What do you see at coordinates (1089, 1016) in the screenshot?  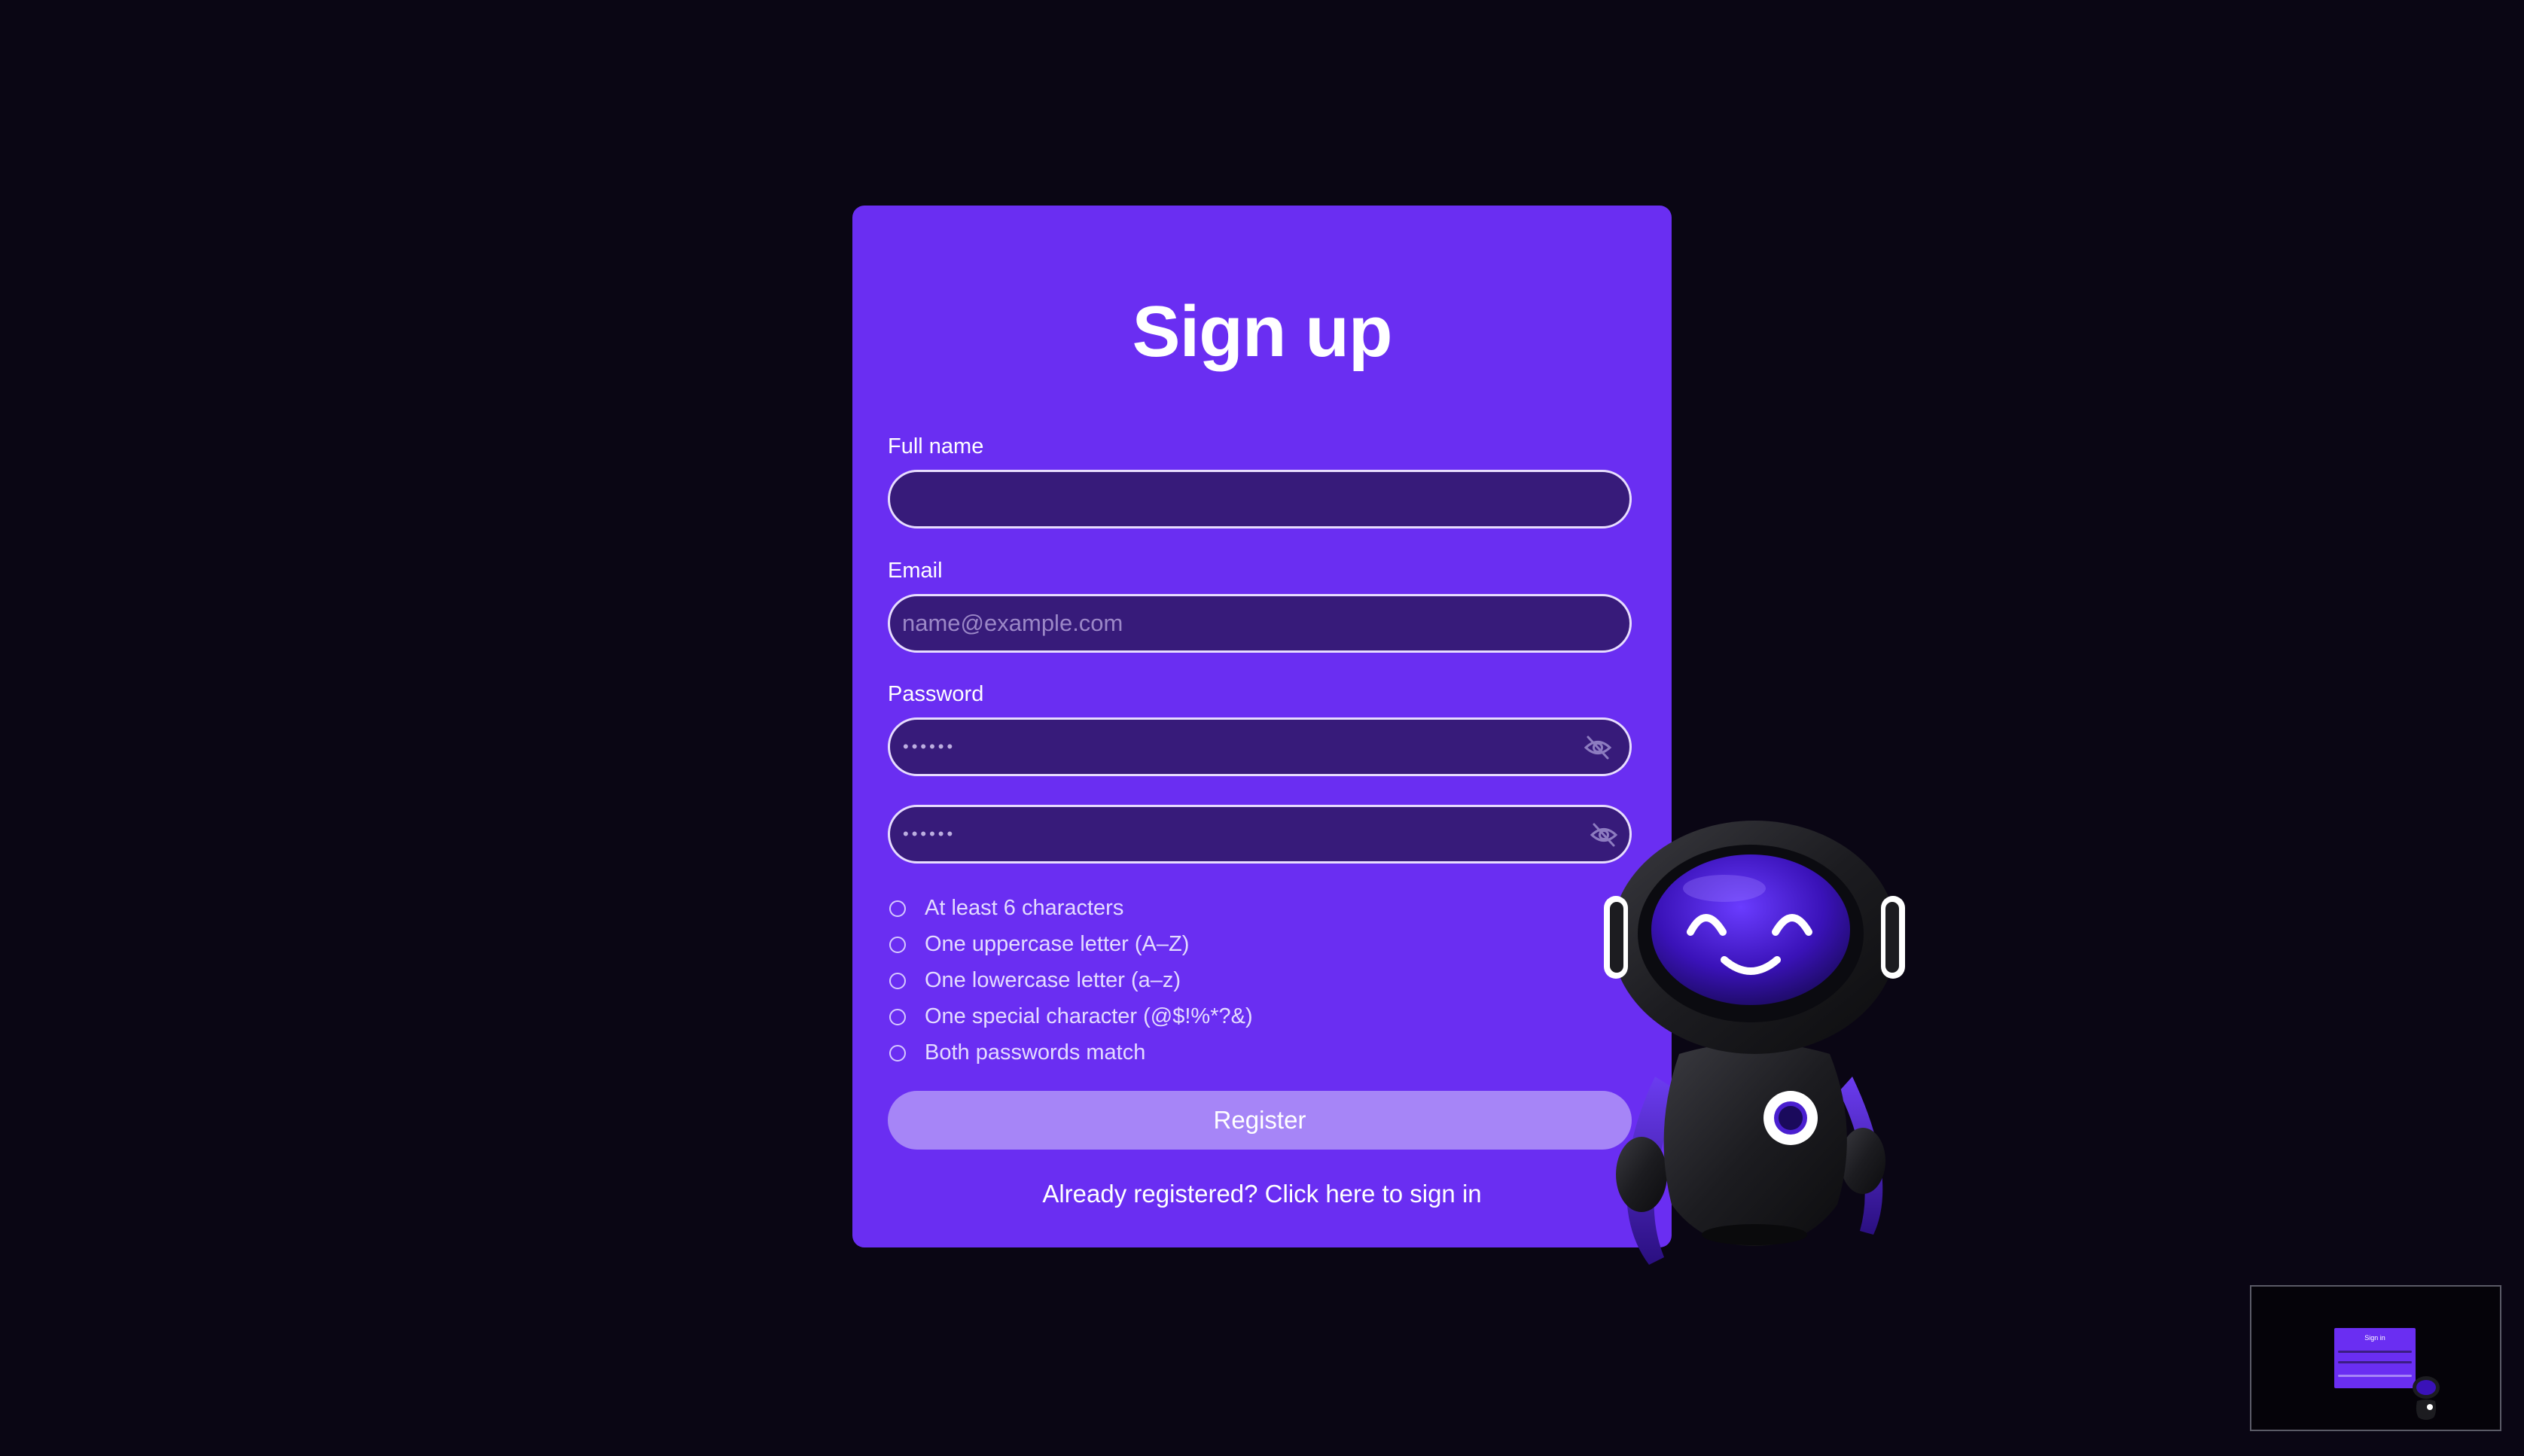 I see `requirement-text: One special character (@$!%*?&)` at bounding box center [1089, 1016].